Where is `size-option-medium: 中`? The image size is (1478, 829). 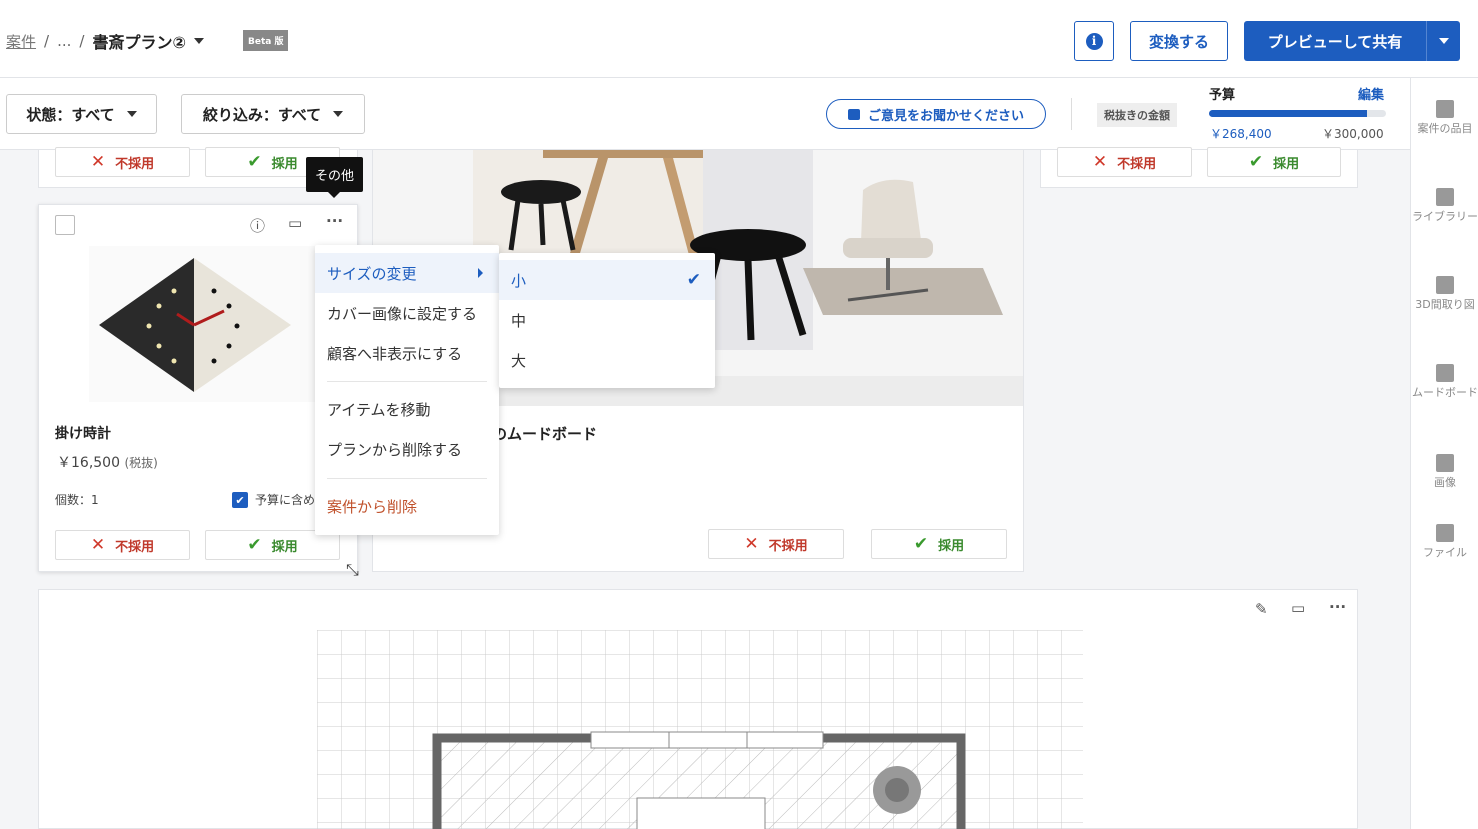
size-option-medium: 中 is located at coordinates (607, 320).